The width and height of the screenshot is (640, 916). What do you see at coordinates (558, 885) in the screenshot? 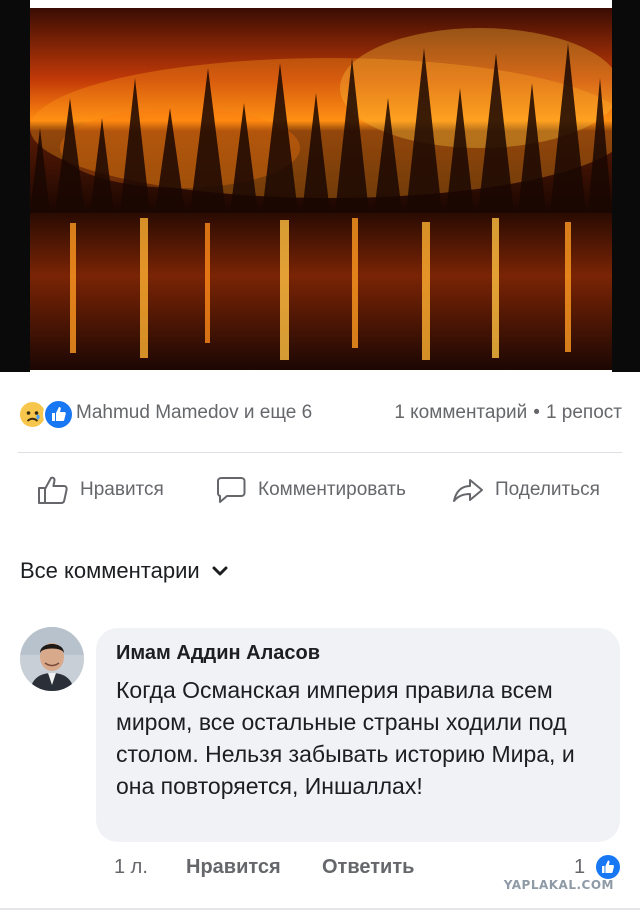
I see `watermark: YAPLAKAL.COM` at bounding box center [558, 885].